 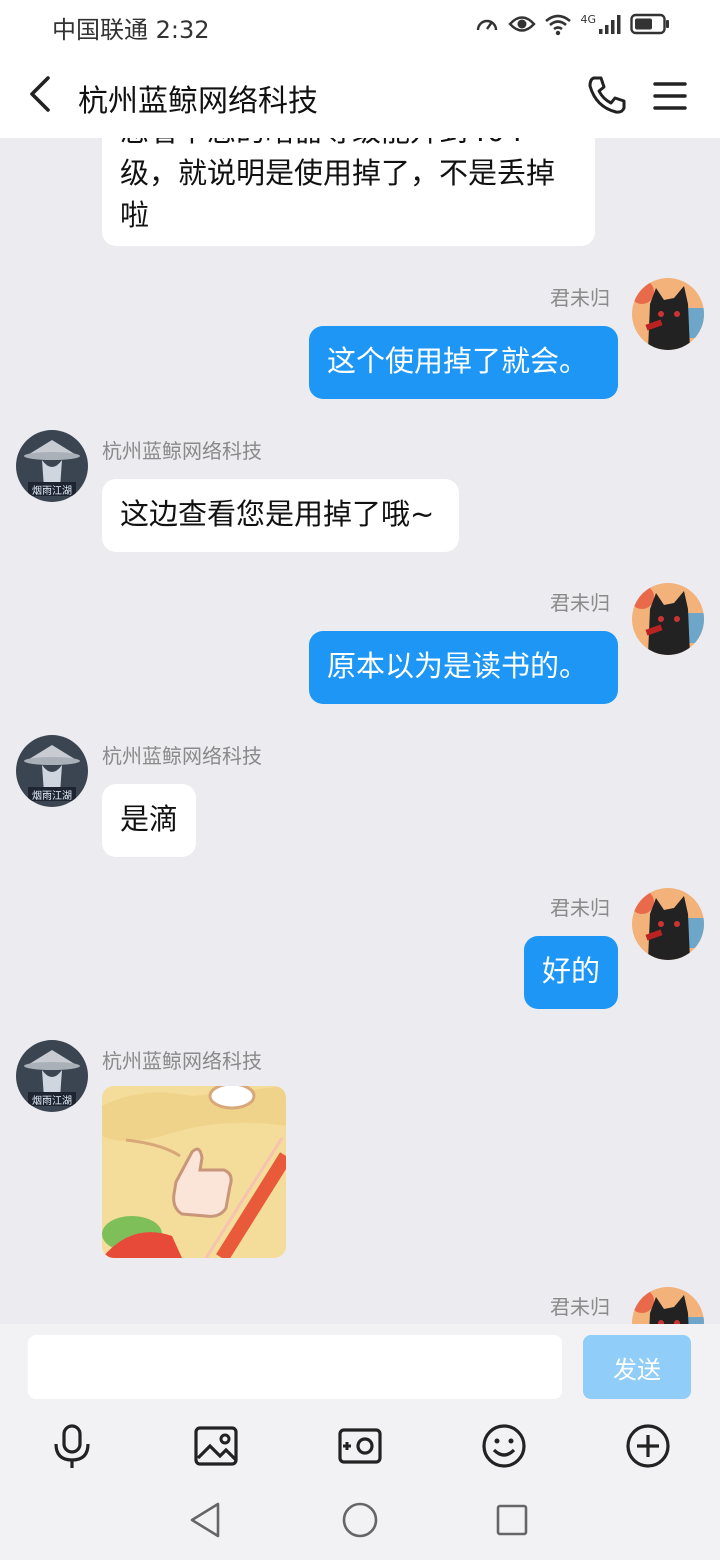 I want to click on status-bar: 中国联通 2:32 4G, so click(x=360, y=25).